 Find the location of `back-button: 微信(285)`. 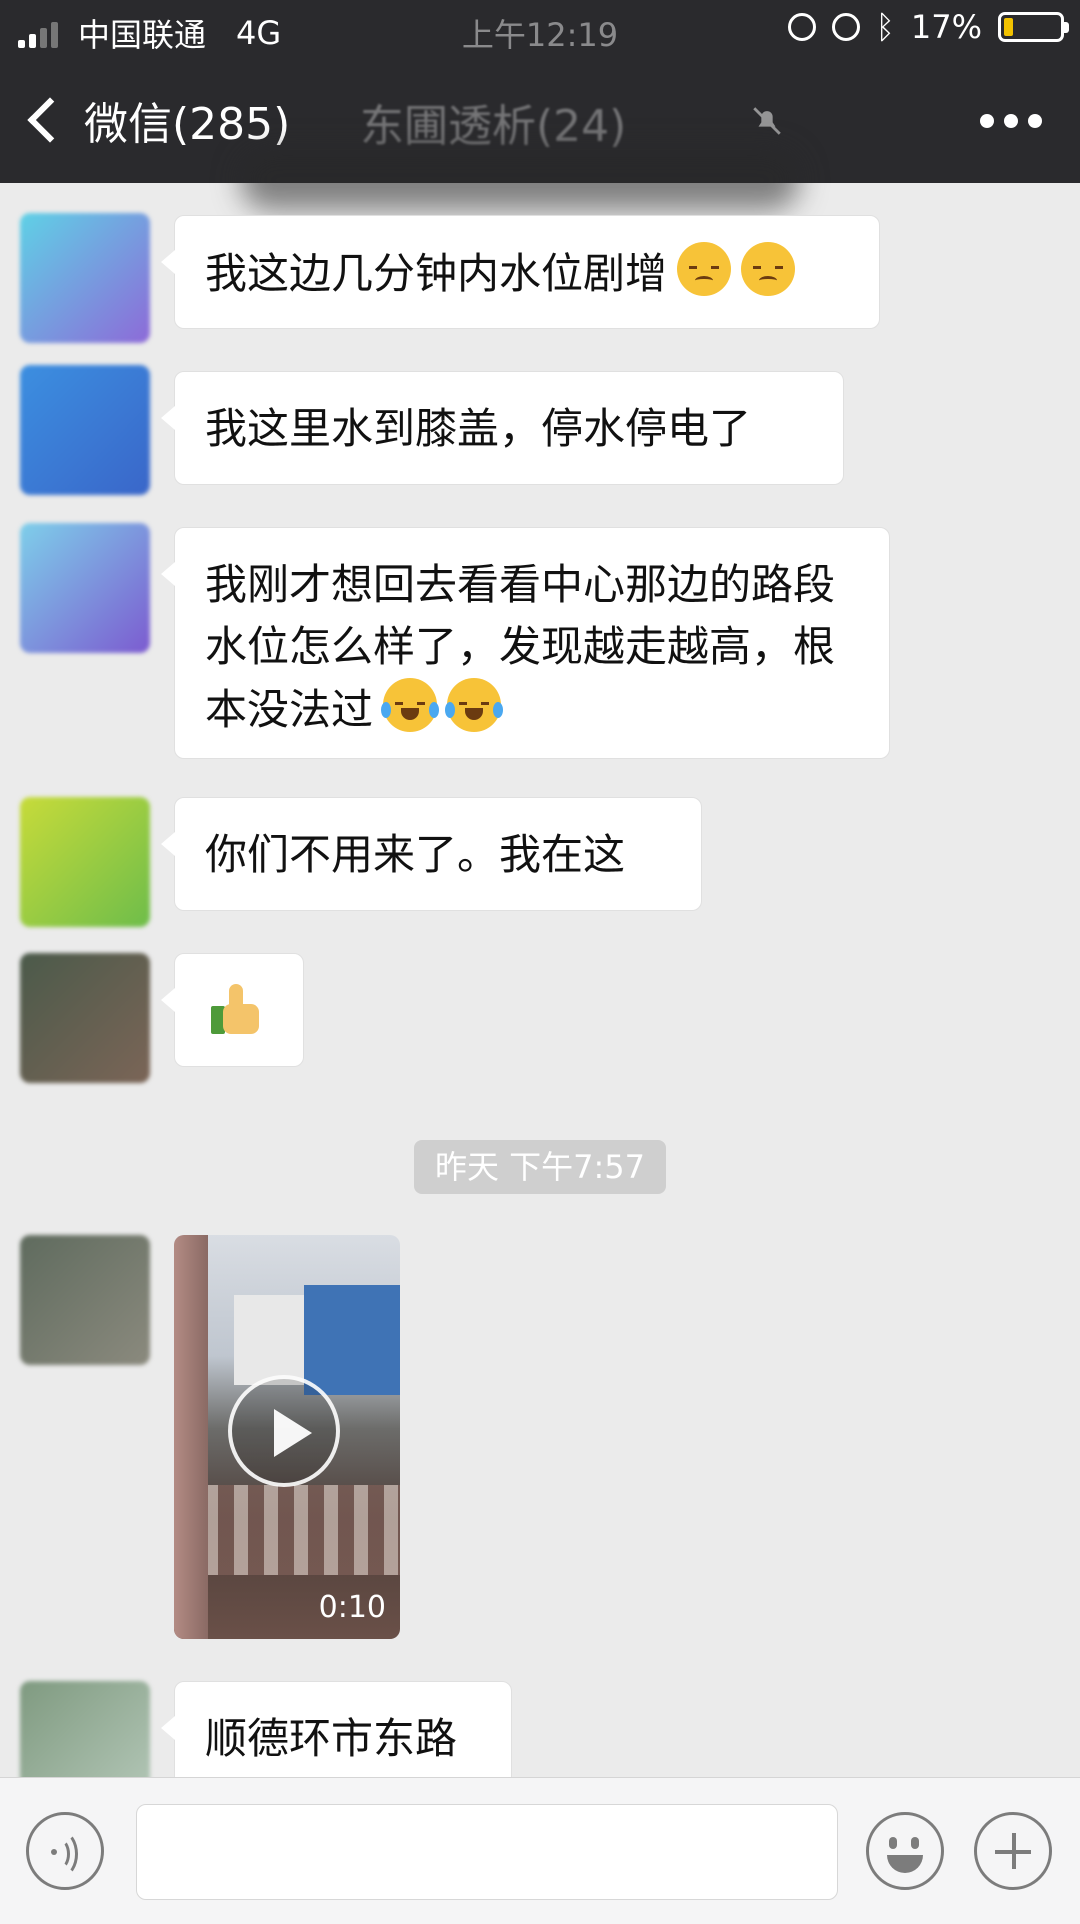

back-button: 微信(285) is located at coordinates (157, 120).